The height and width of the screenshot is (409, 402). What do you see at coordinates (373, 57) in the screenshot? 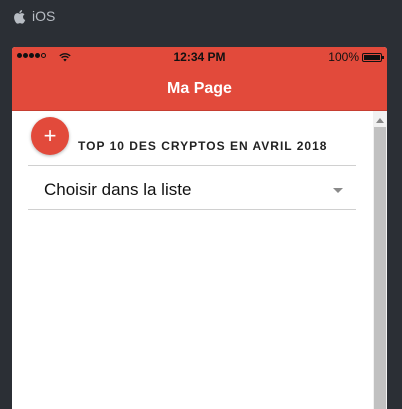
I see `battery-icon` at bounding box center [373, 57].